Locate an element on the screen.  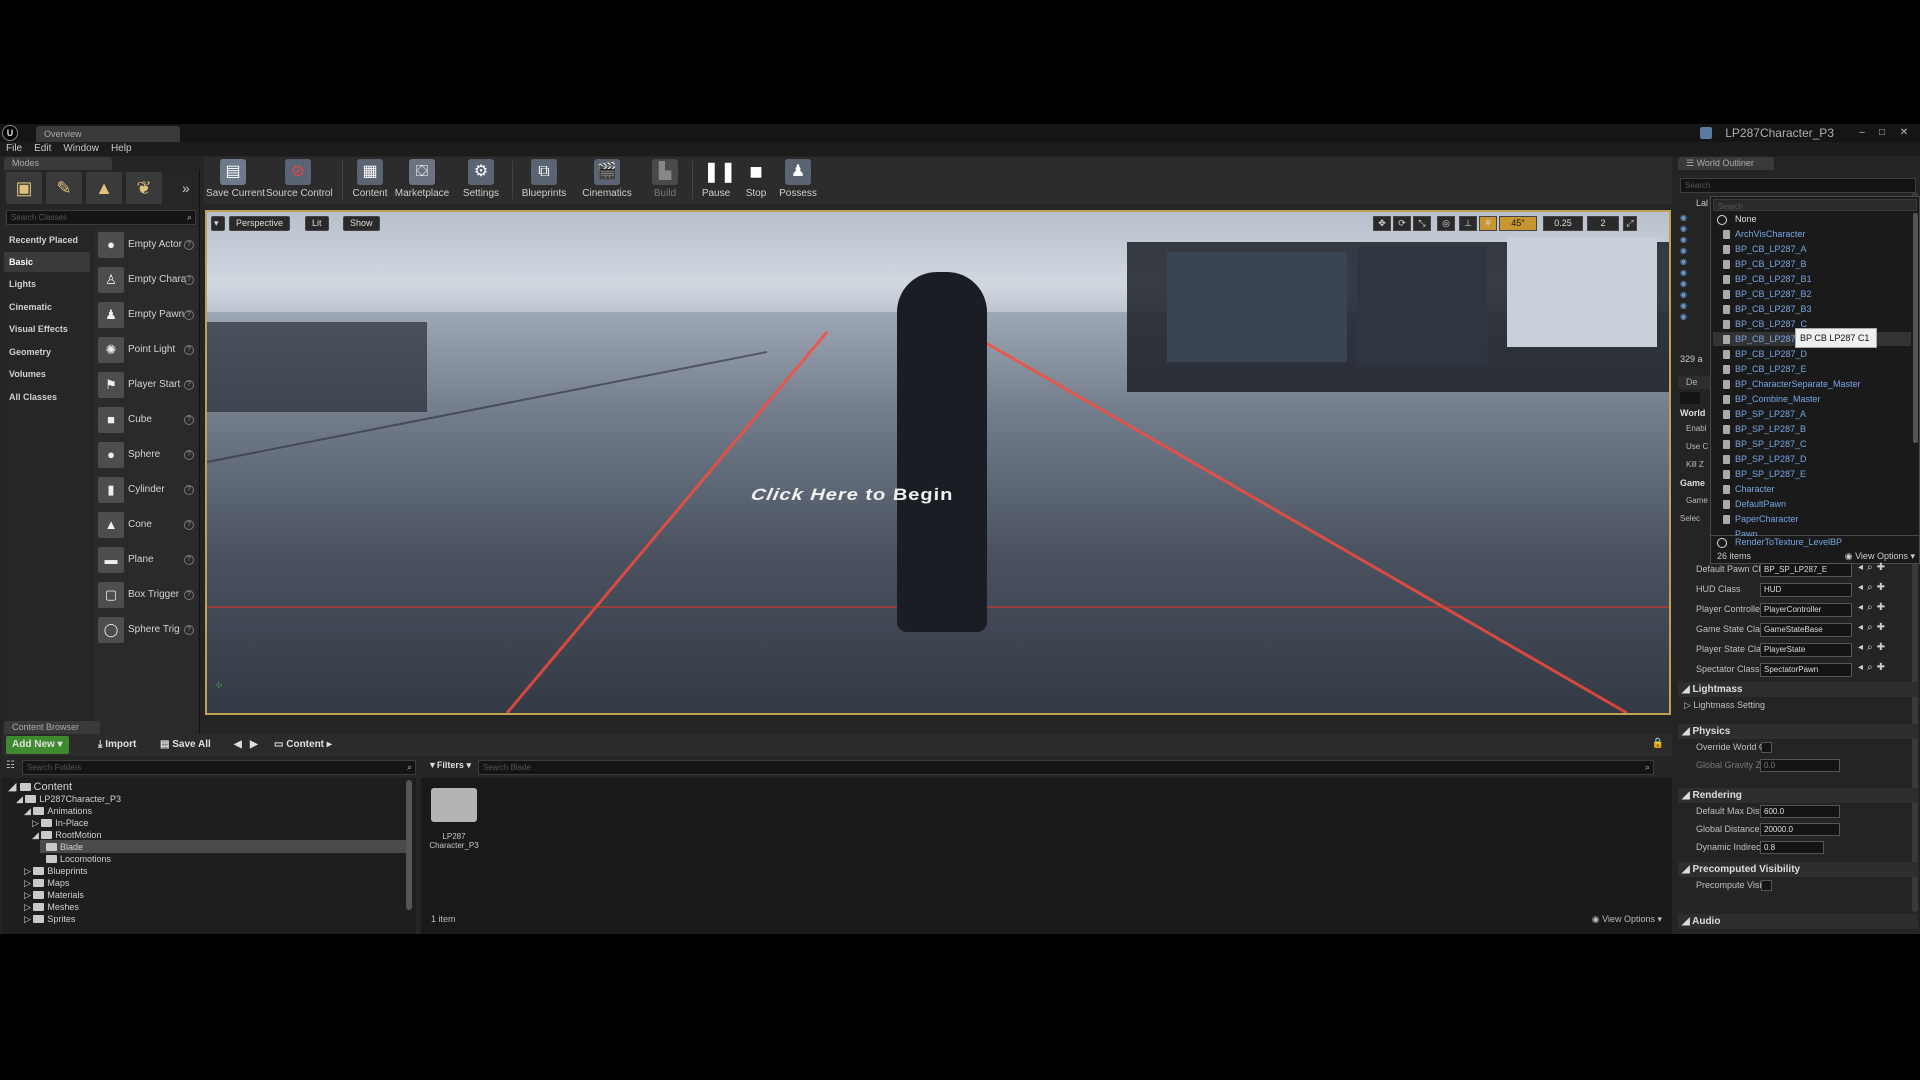
class-option: BP_CB_LP287_B1 is located at coordinates (1767, 279).